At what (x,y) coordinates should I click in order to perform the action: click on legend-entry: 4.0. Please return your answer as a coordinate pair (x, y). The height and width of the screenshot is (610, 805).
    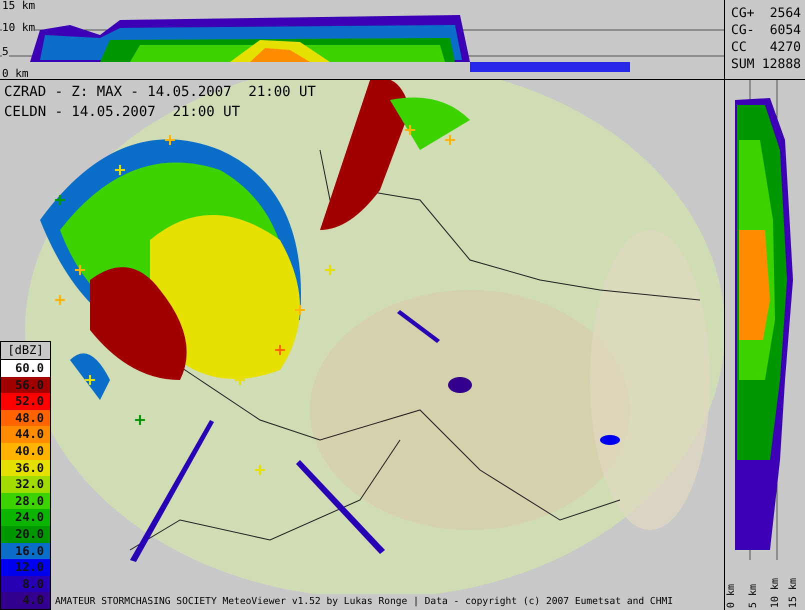
    Looking at the image, I should click on (25, 600).